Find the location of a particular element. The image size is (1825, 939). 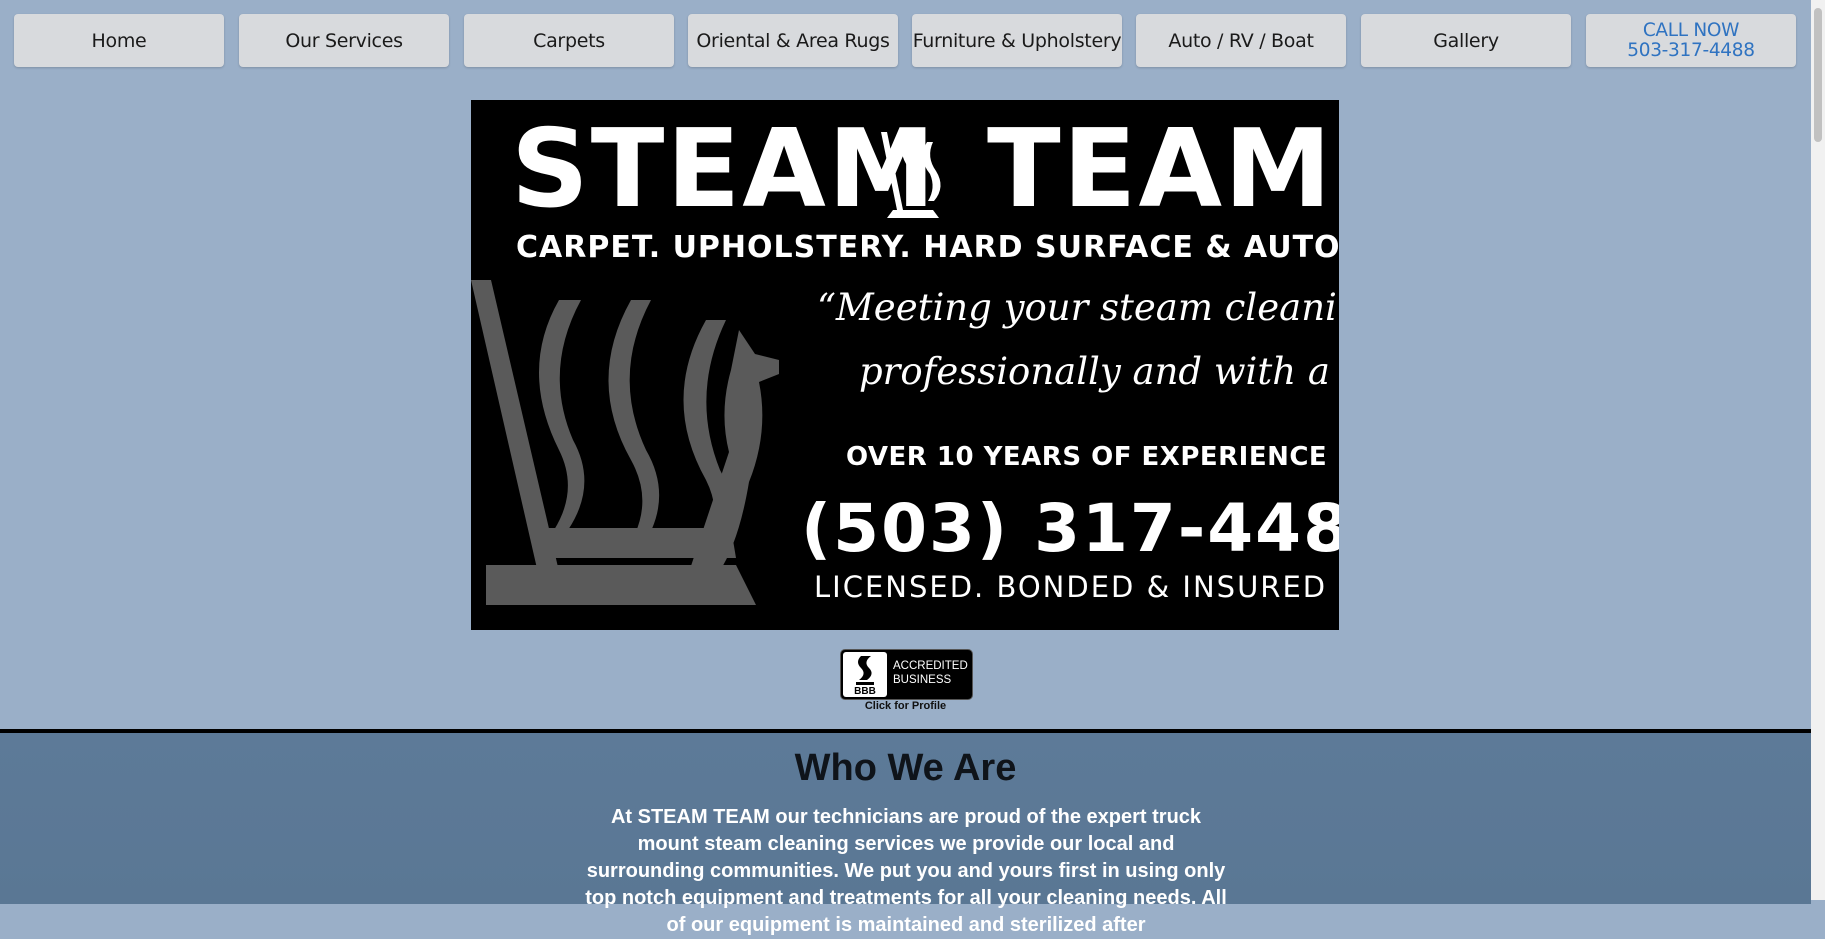

call-now-button: CALL NOW 503-317-4488 is located at coordinates (1691, 40).